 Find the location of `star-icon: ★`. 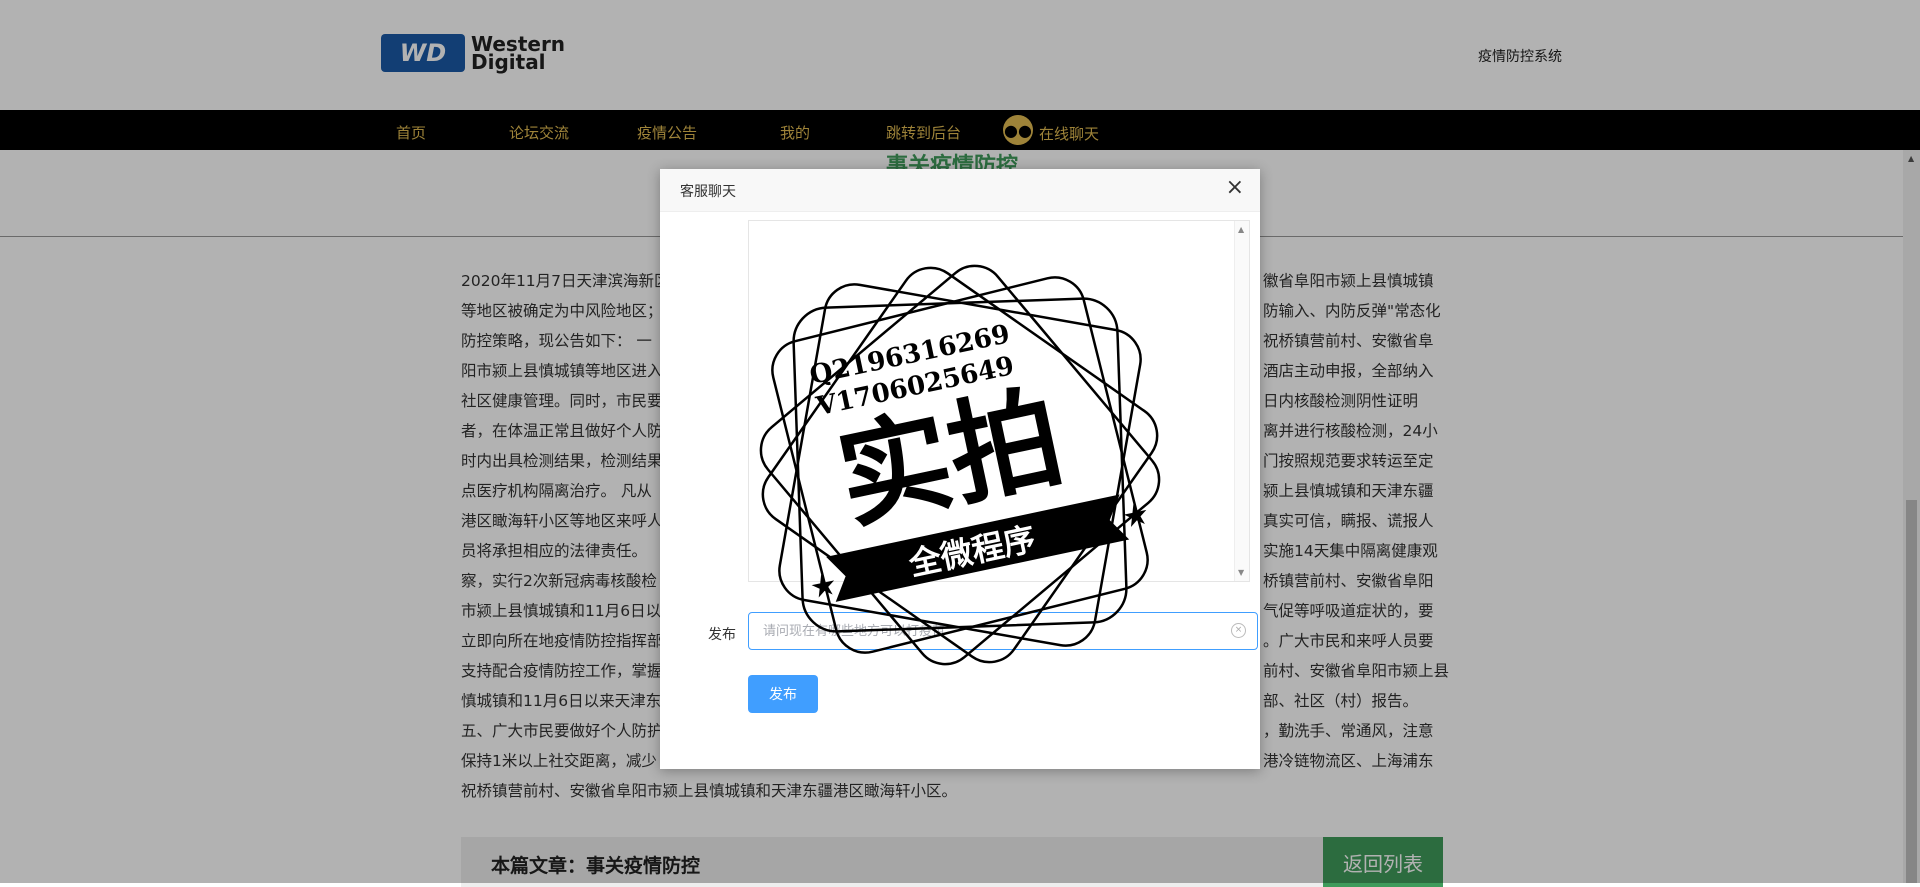

star-icon: ★ is located at coordinates (824, 587).